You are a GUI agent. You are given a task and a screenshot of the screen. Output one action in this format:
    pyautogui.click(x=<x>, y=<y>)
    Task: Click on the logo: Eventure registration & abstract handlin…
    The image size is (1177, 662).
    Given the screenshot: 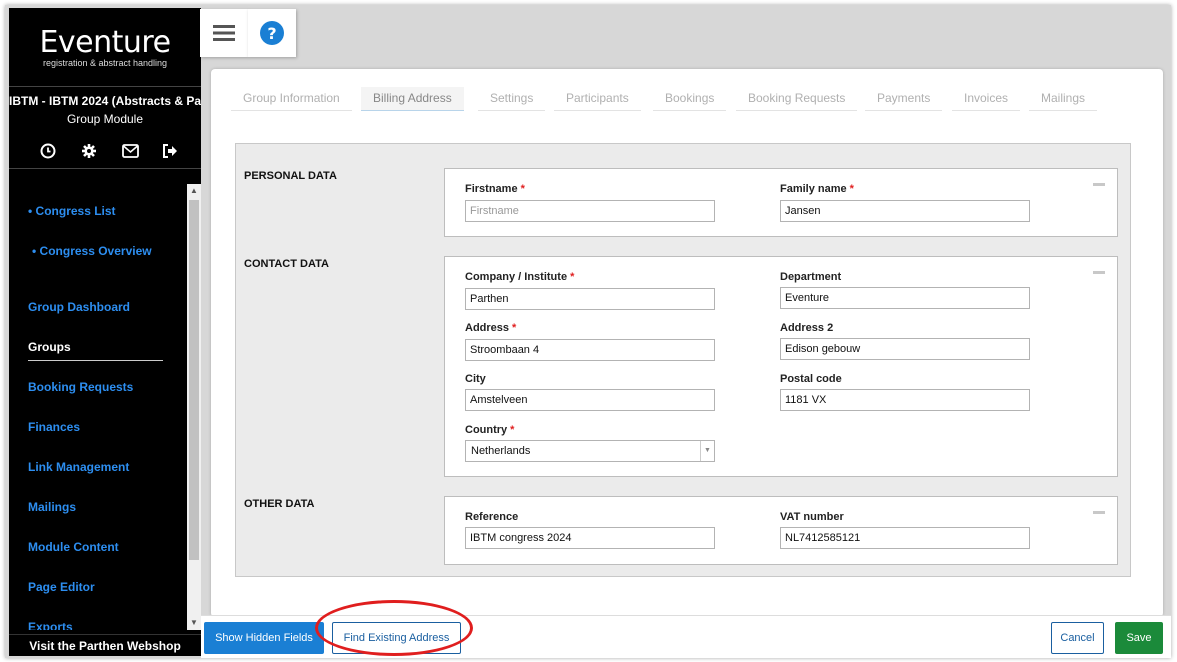 What is the action you would take?
    pyautogui.click(x=105, y=47)
    